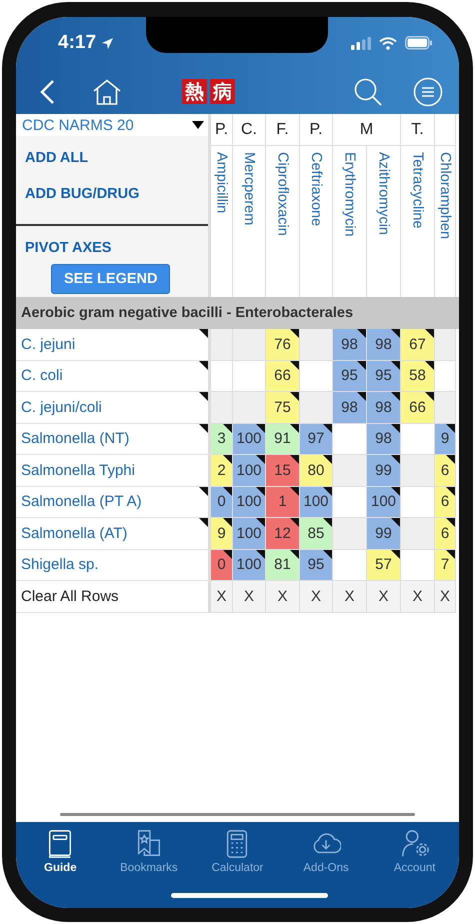 Image resolution: width=475 pixels, height=924 pixels. I want to click on susceptibility-cell: 85, so click(316, 534).